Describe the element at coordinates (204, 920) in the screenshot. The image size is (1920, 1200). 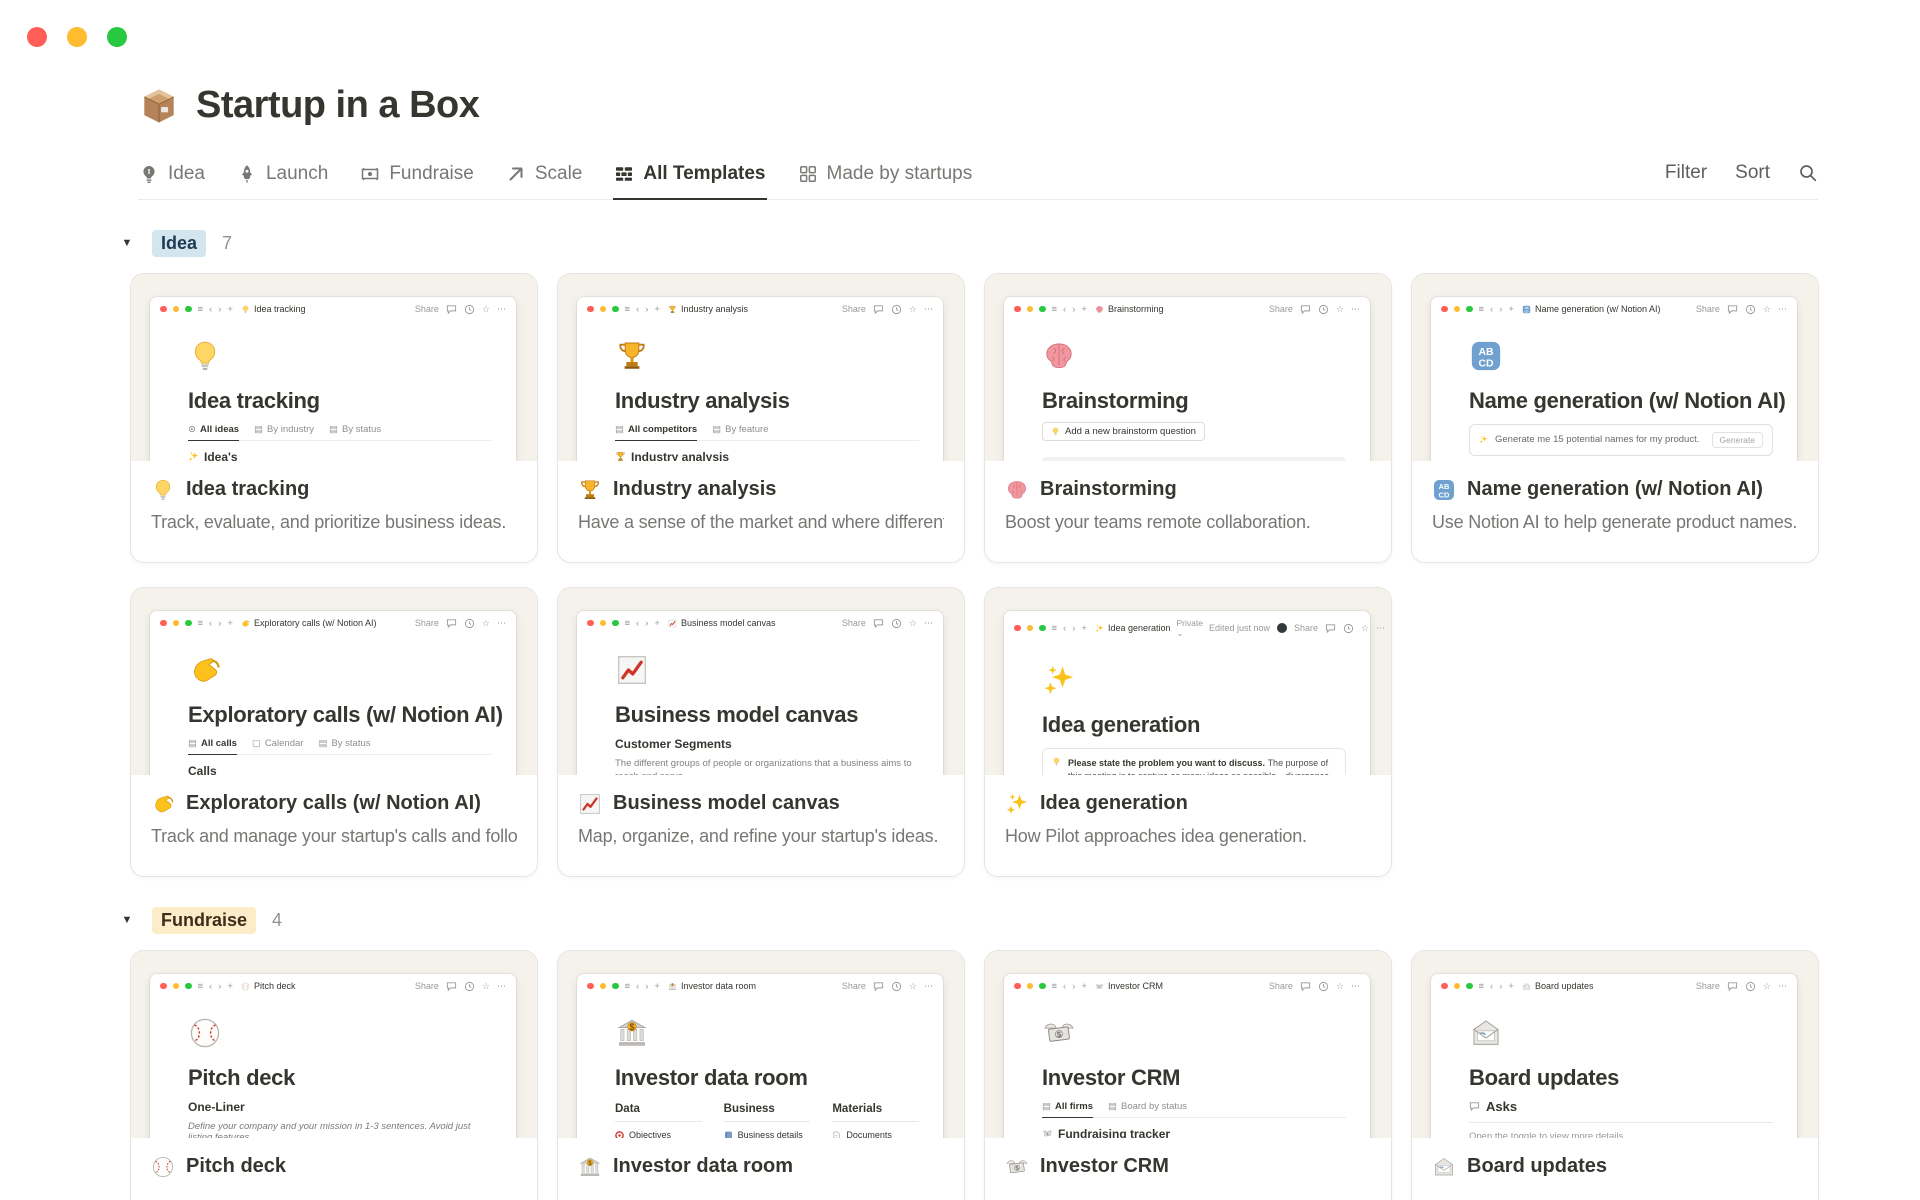
I see `section-pill: Fundraise` at that location.